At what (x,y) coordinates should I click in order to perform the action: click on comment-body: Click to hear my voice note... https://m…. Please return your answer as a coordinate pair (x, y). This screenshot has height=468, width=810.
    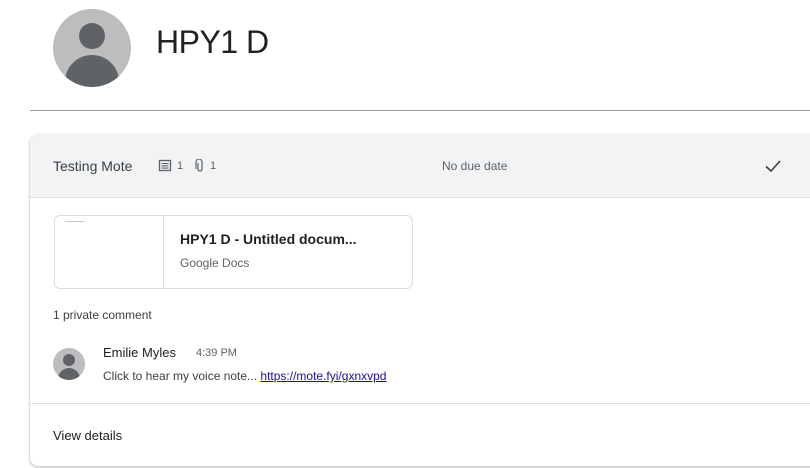
    Looking at the image, I should click on (244, 376).